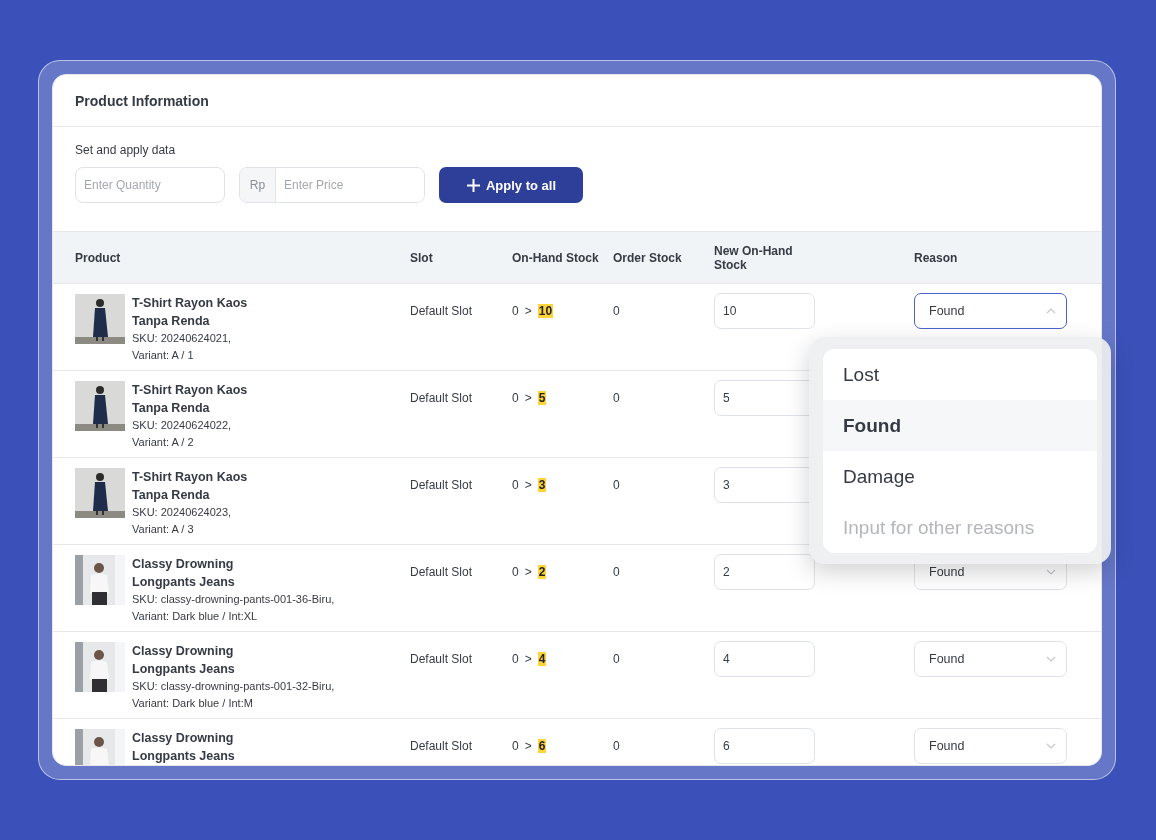 Image resolution: width=1156 pixels, height=840 pixels. What do you see at coordinates (754, 257) in the screenshot?
I see `column-header: New On-Hand Stock` at bounding box center [754, 257].